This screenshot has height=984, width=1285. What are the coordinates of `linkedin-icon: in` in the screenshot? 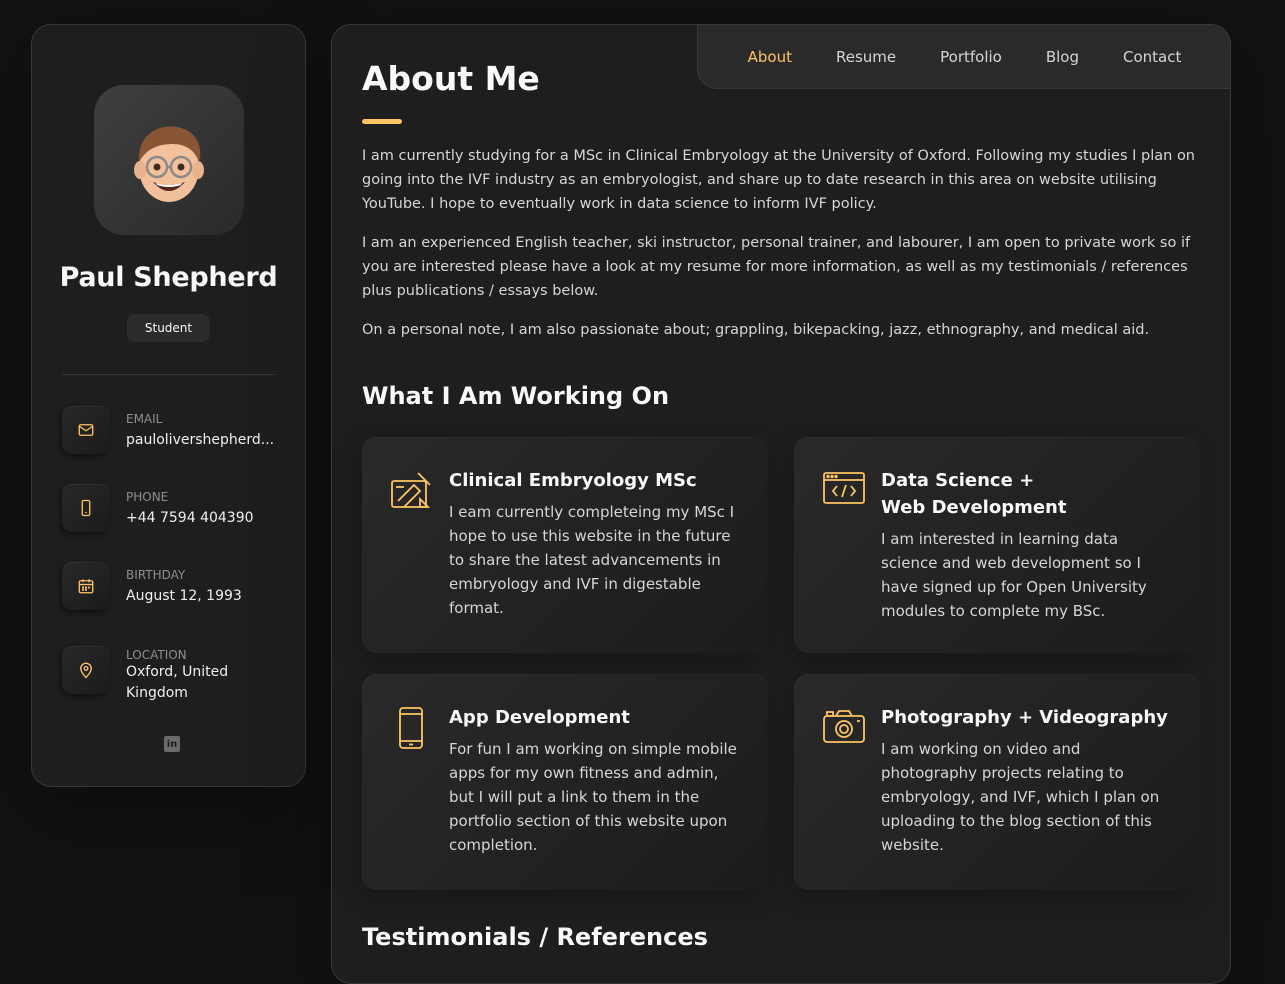 It's located at (172, 744).